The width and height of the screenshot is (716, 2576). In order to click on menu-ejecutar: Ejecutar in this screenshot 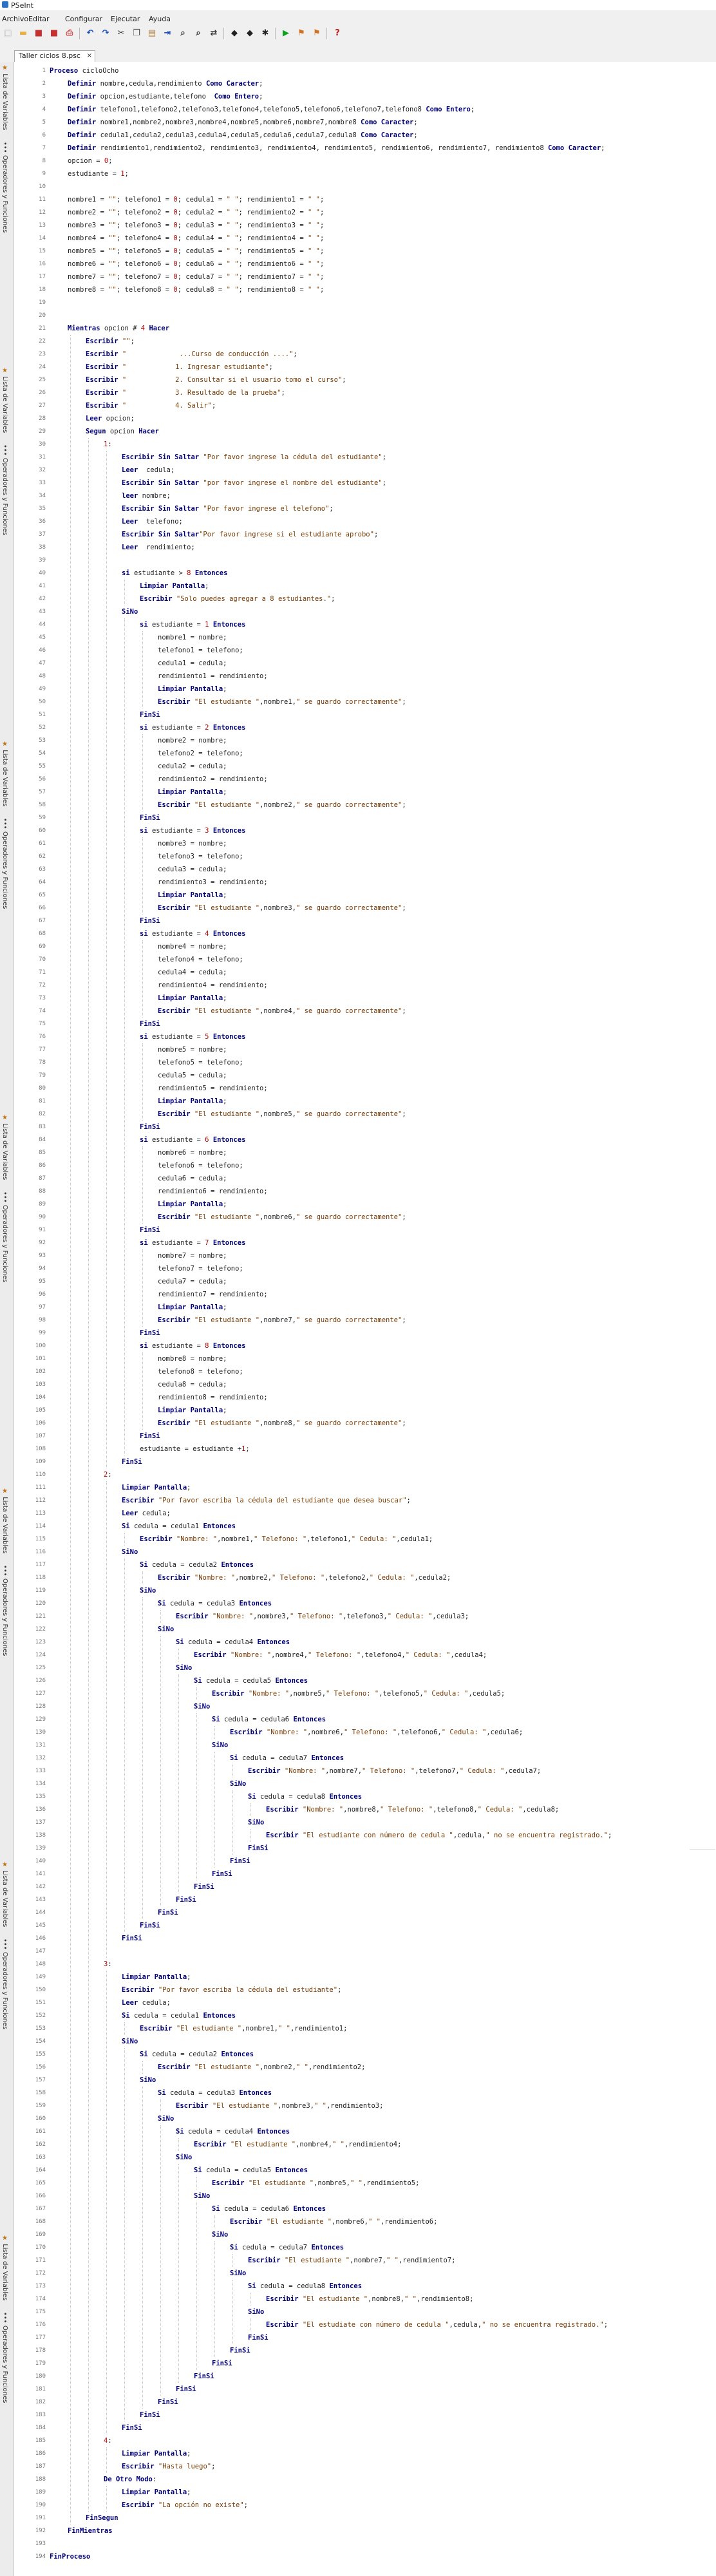, I will do `click(125, 19)`.